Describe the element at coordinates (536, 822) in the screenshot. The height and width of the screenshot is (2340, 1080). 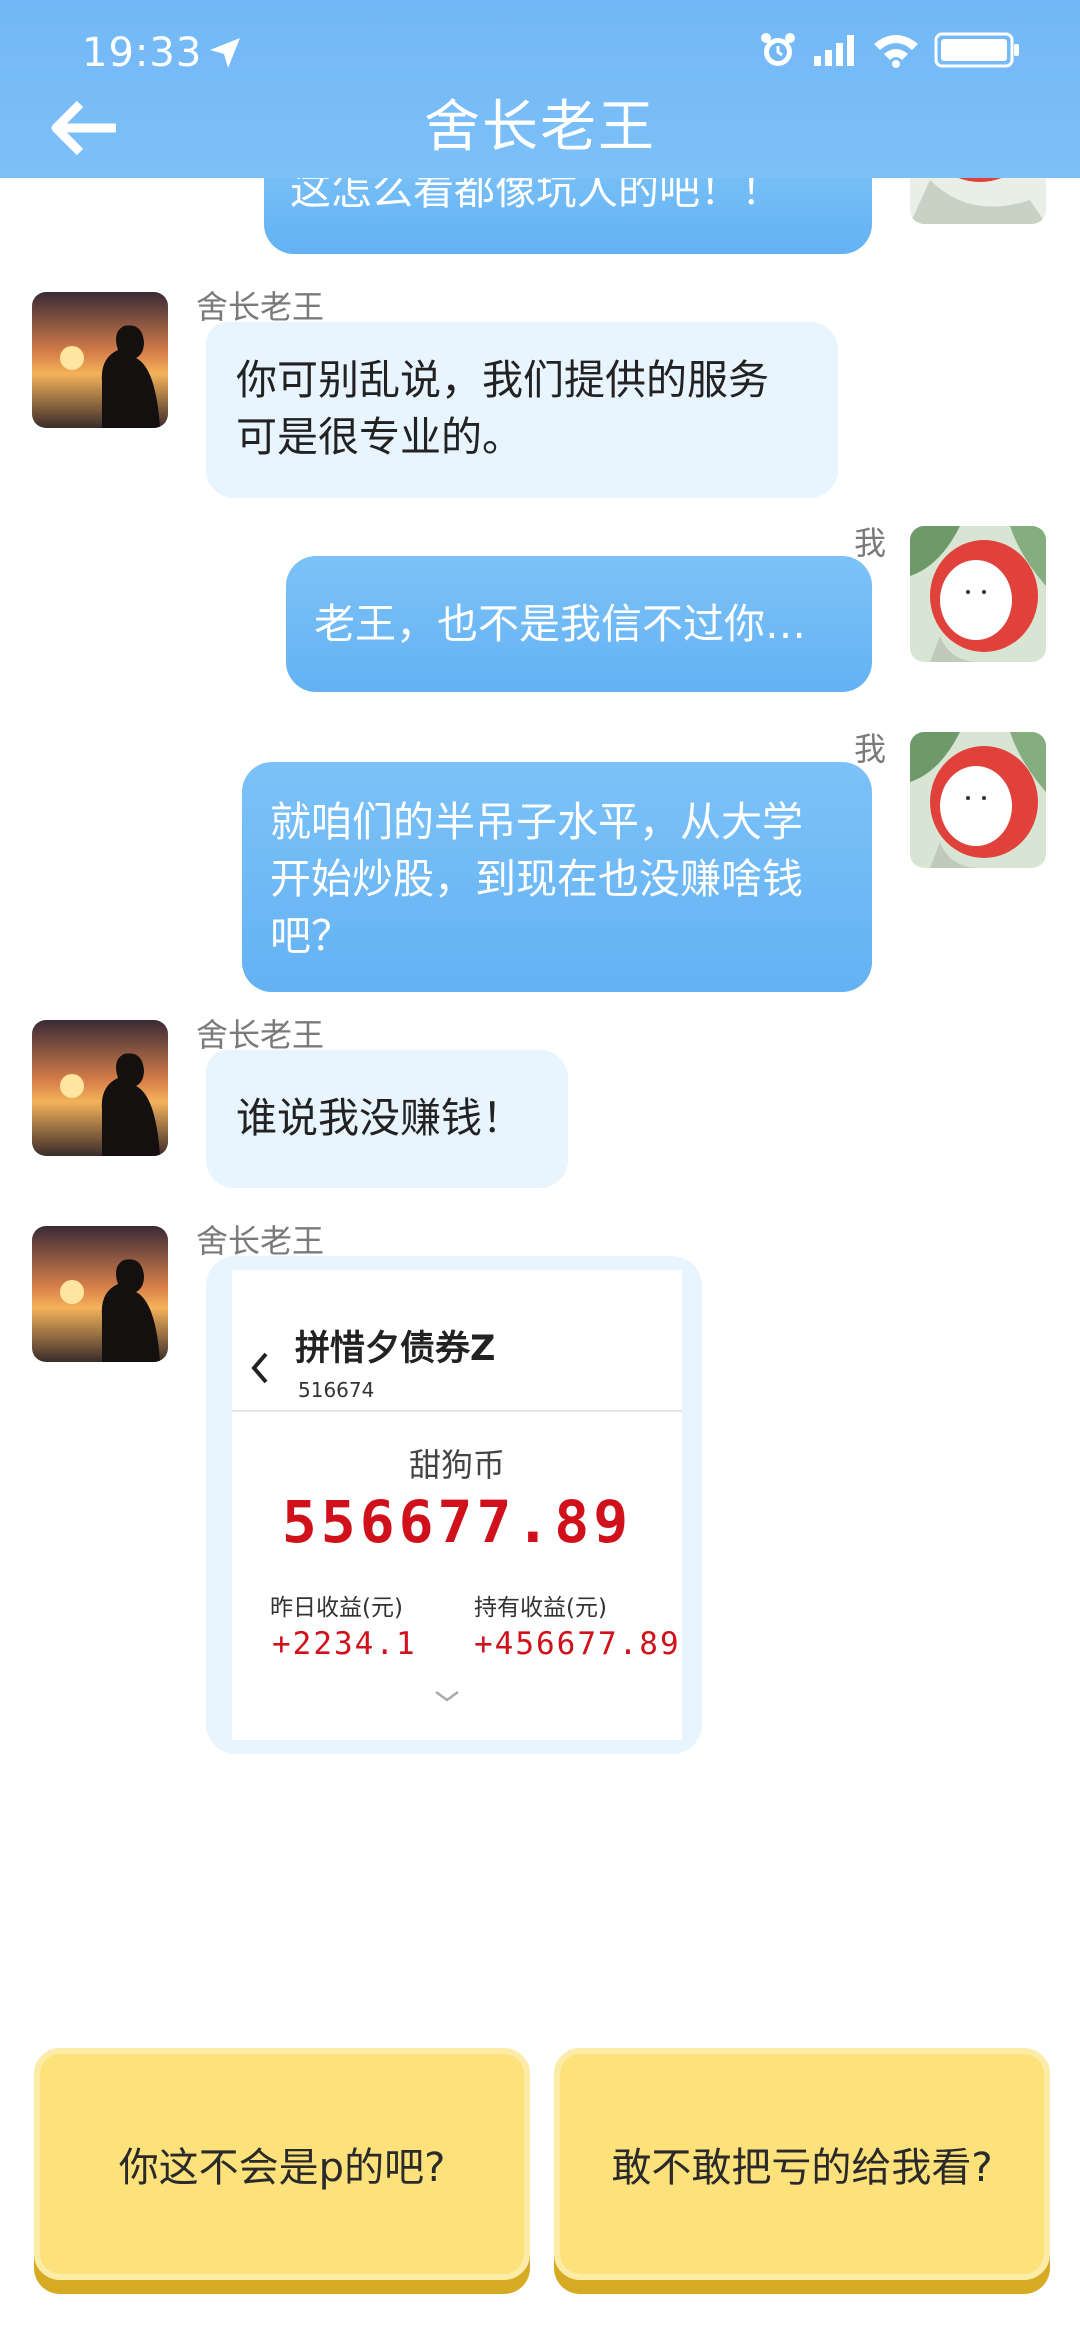
I see `message-line: 就咱们的半吊子水平，从大学` at that location.